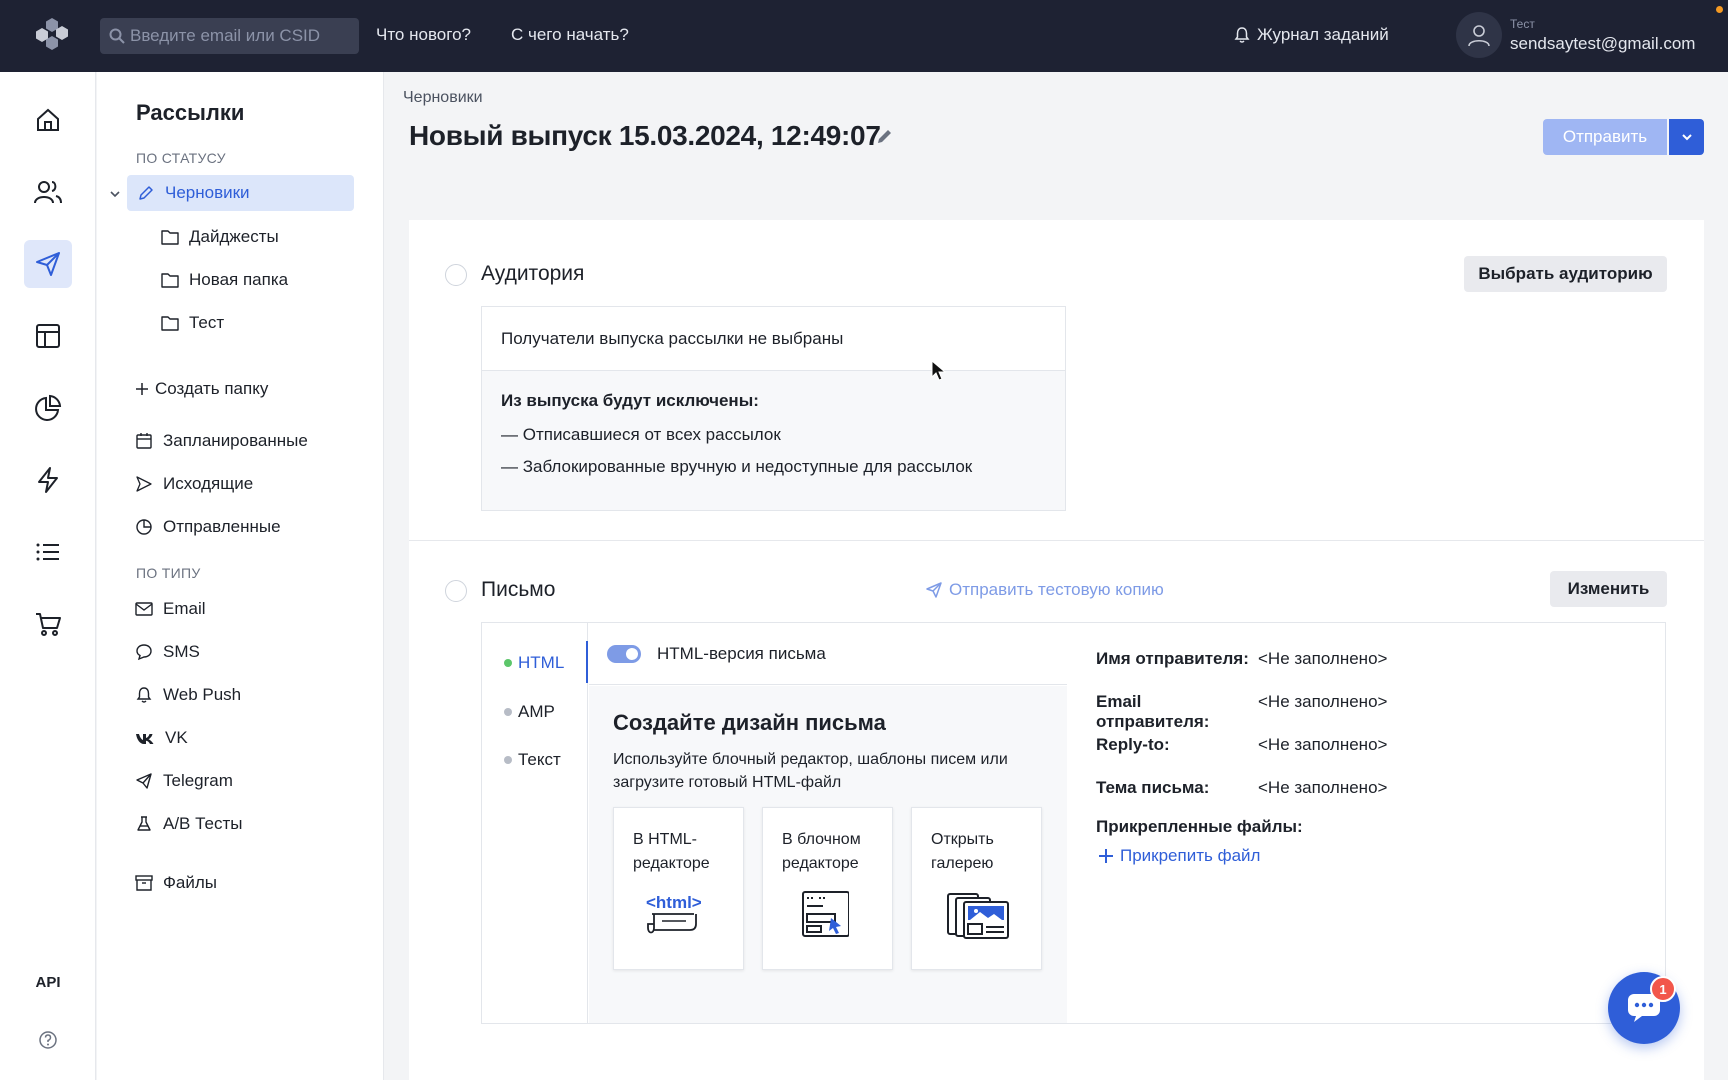 The height and width of the screenshot is (1080, 1728). I want to click on sendsay-logo-icon, so click(52, 34).